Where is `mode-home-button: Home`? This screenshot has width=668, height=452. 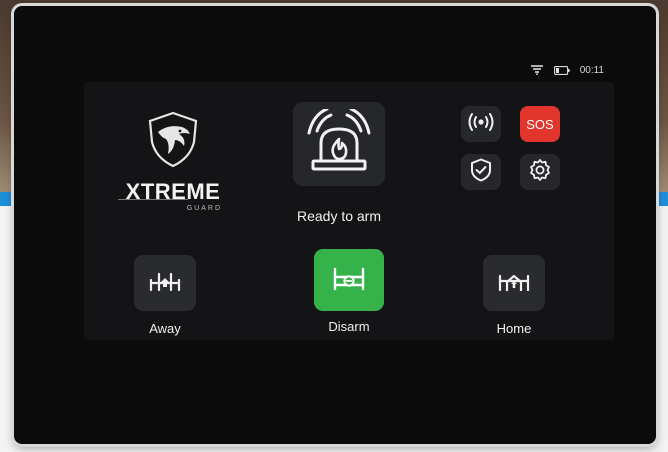 mode-home-button: Home is located at coordinates (514, 295).